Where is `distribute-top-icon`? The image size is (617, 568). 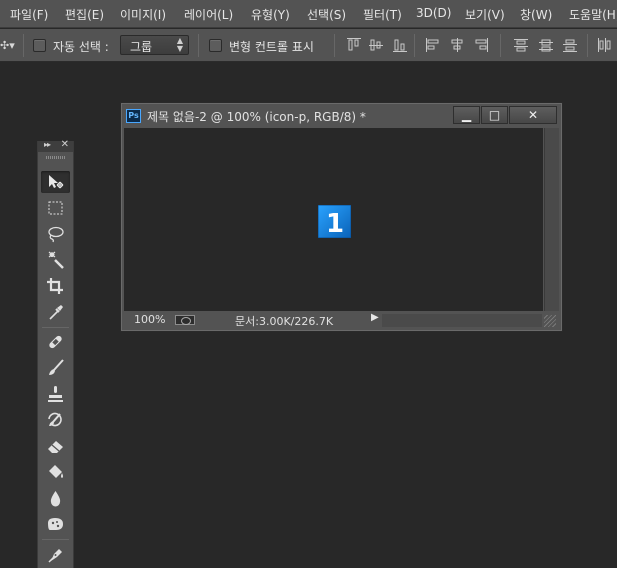 distribute-top-icon is located at coordinates (521, 45).